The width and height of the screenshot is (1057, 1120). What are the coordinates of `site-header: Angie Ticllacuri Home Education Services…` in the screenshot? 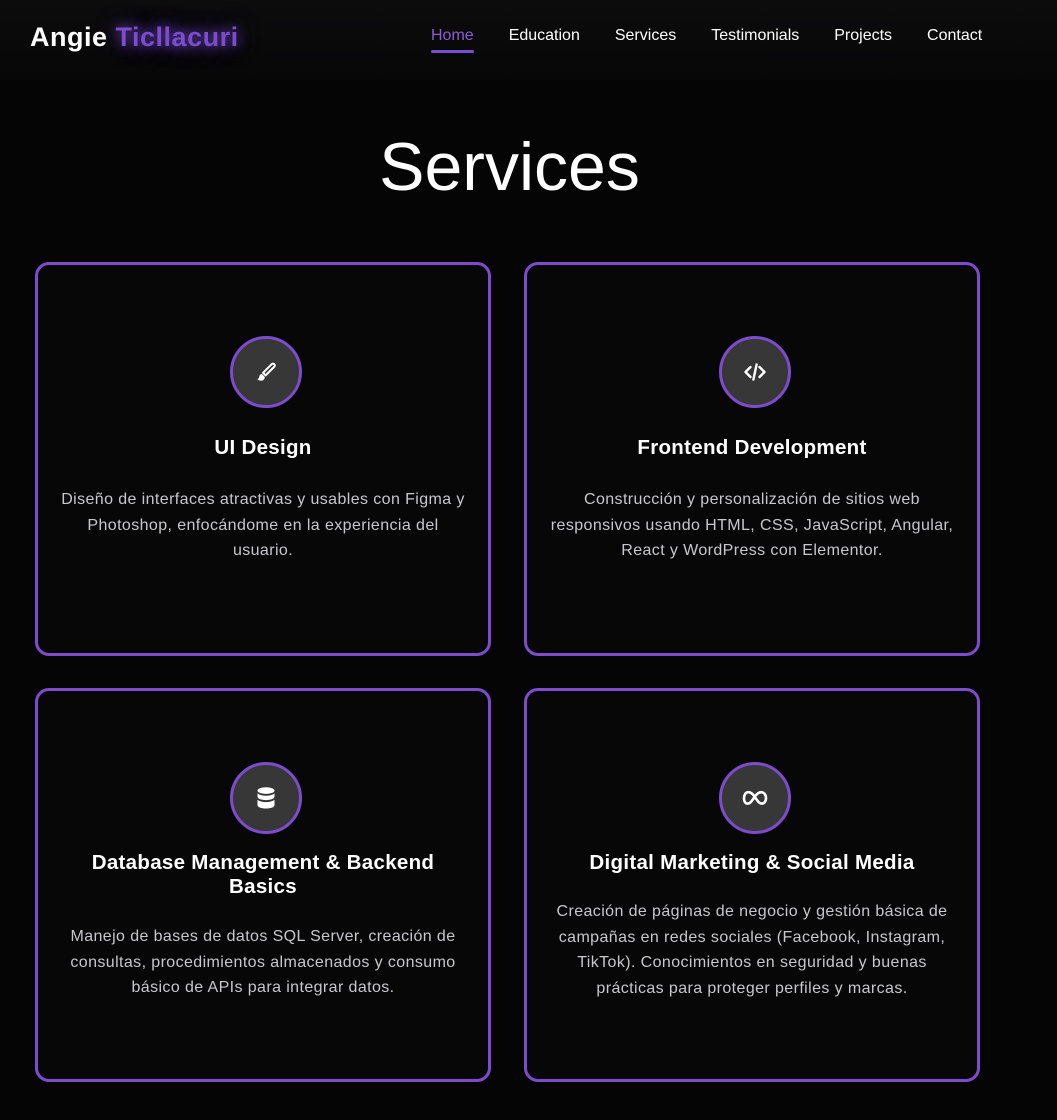 It's located at (528, 40).